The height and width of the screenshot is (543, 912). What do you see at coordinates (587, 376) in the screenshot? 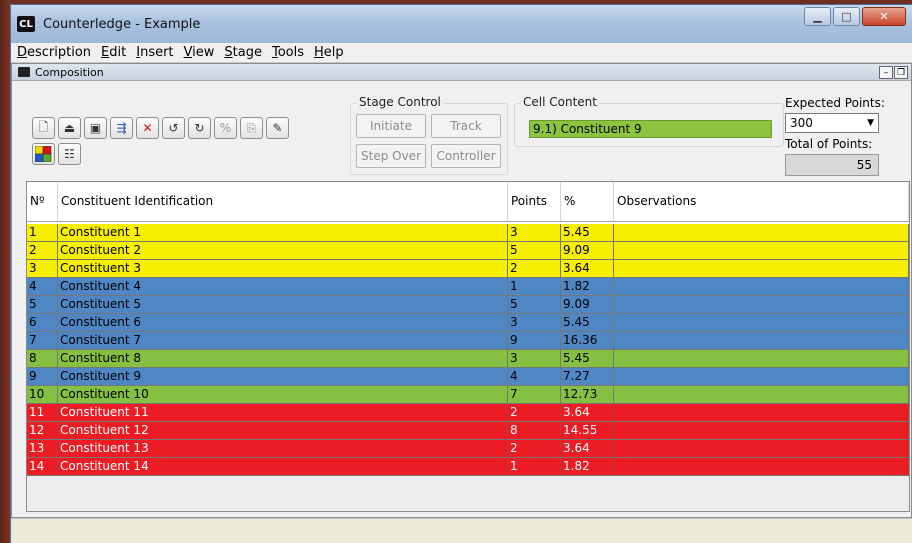
I see `cell-percent: 7.27` at bounding box center [587, 376].